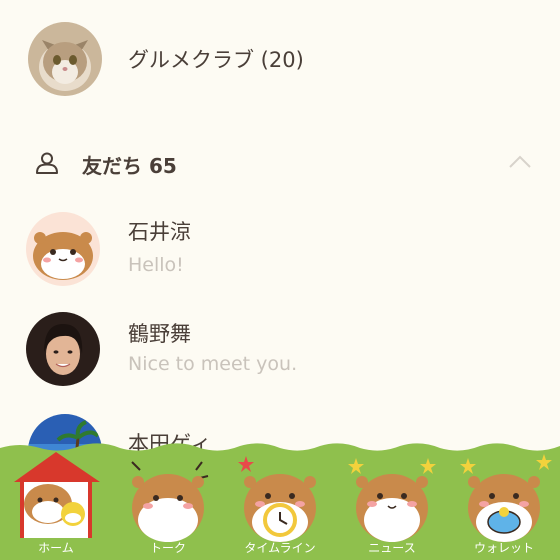 This screenshot has height=560, width=560. Describe the element at coordinates (280, 163) in the screenshot. I see `friends-section-header: 友だち 65` at that location.